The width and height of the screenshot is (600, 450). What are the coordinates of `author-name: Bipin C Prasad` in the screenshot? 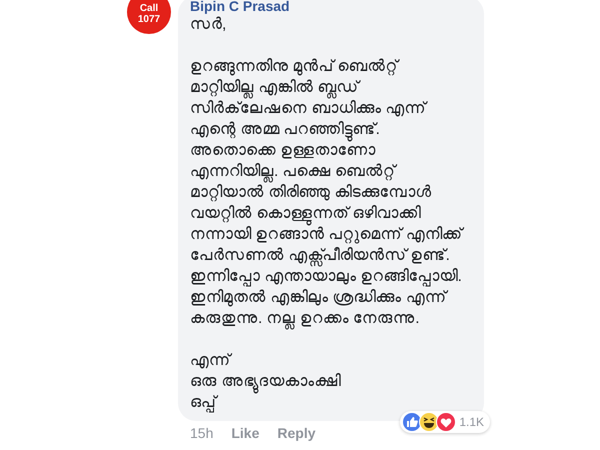 It's located at (331, 7).